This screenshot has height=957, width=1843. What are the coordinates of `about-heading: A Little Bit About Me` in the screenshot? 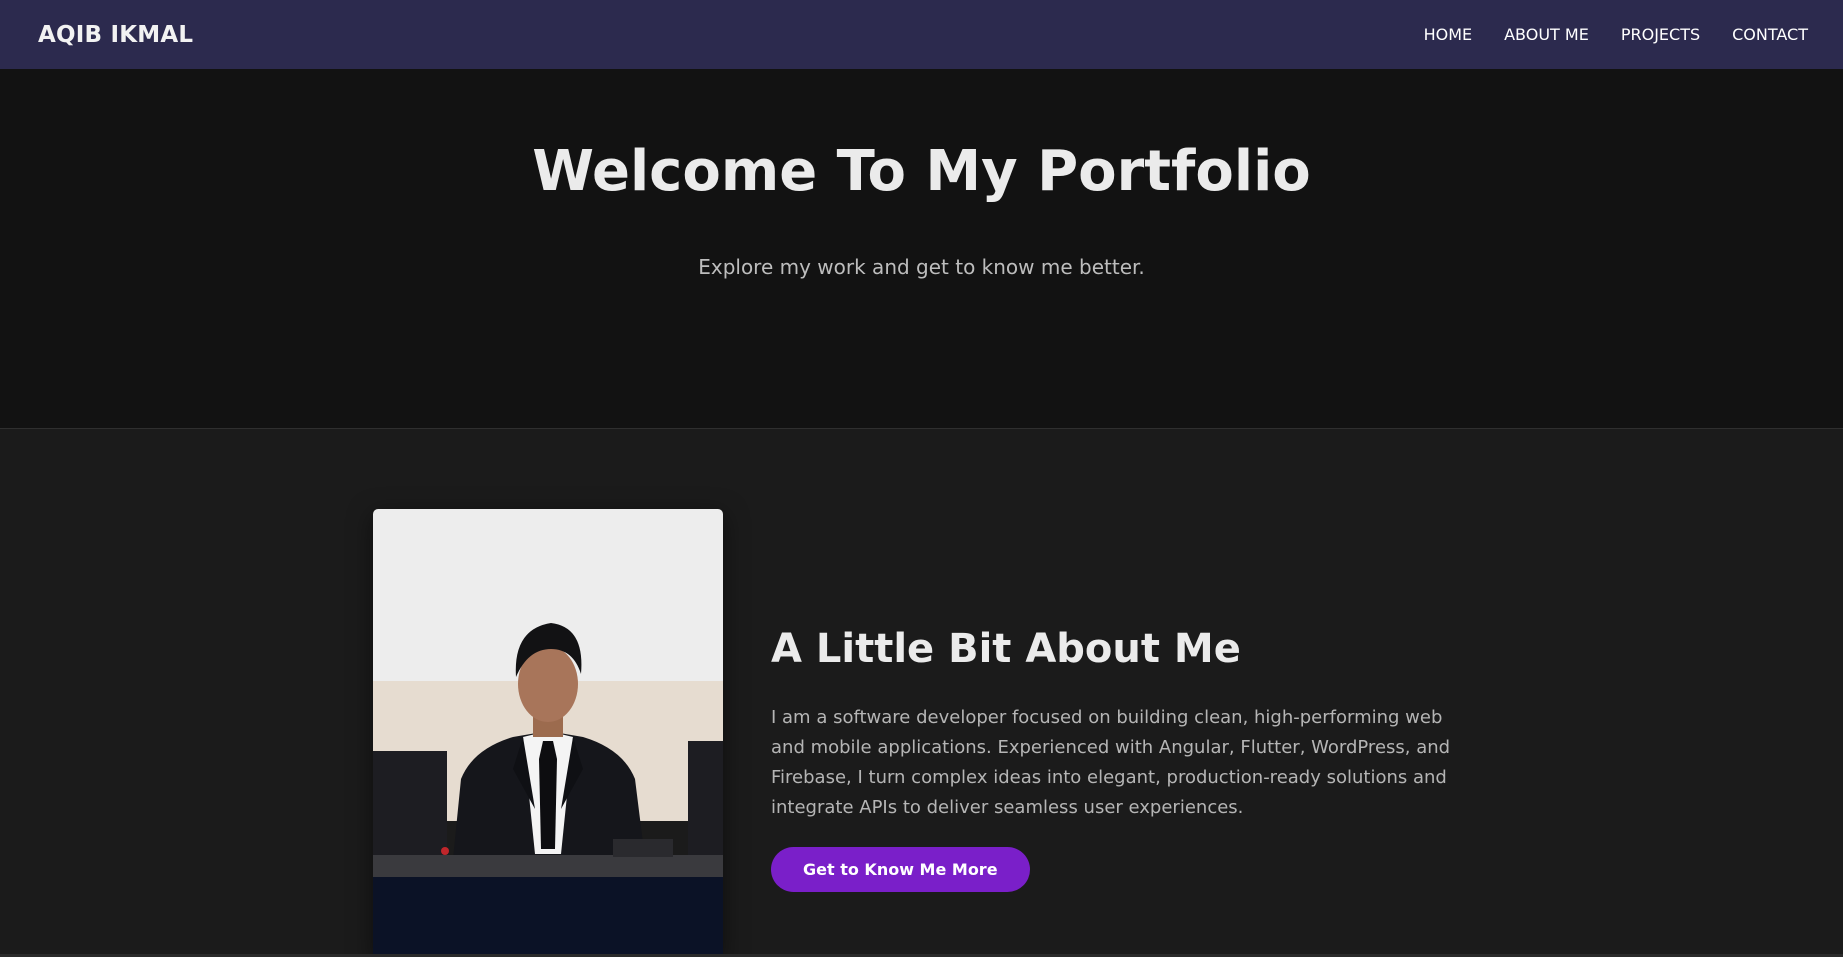 It's located at (1006, 649).